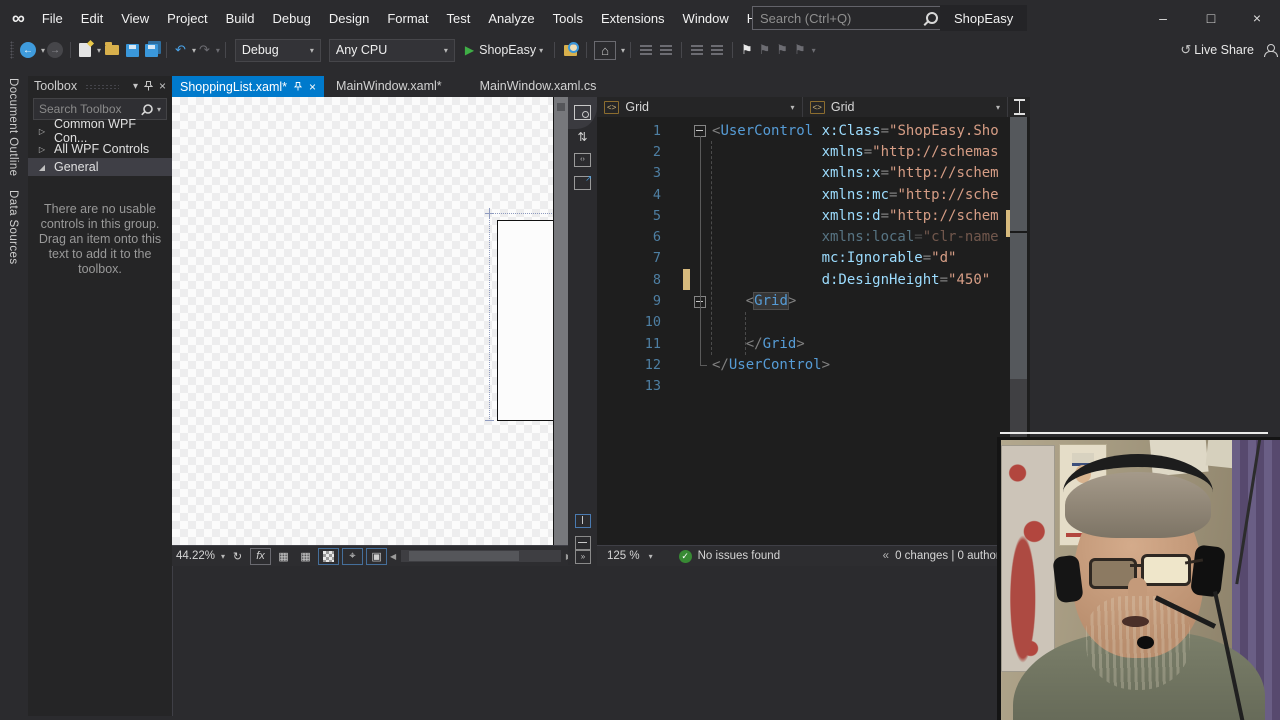 Image resolution: width=1280 pixels, height=720 pixels. Describe the element at coordinates (377, 556) in the screenshot. I see `snap-to-snaplines-icon: ▣` at that location.